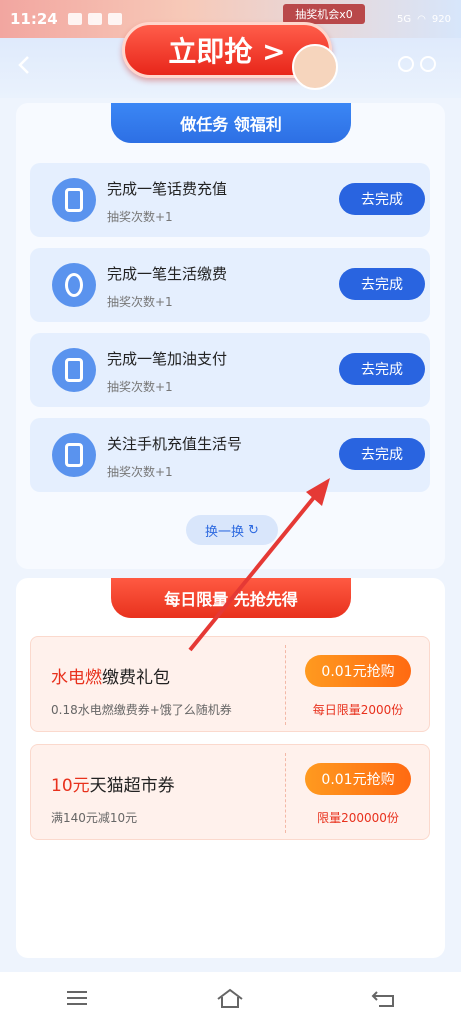 This screenshot has height=1024, width=461. I want to click on offer-divider, so click(285, 793).